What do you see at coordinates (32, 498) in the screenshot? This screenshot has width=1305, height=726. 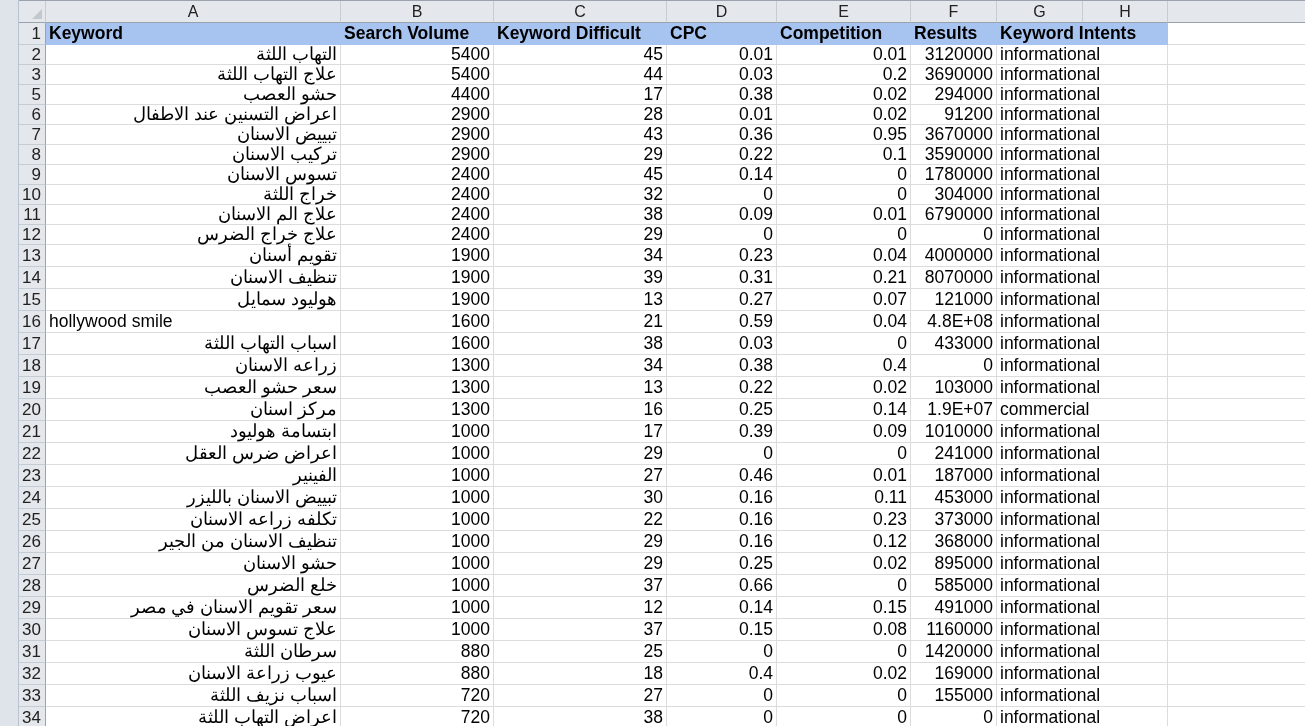 I see `row-header: 24` at bounding box center [32, 498].